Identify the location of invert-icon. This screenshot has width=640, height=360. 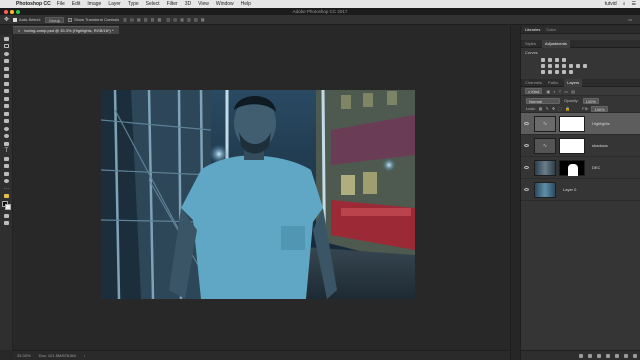
(543, 72).